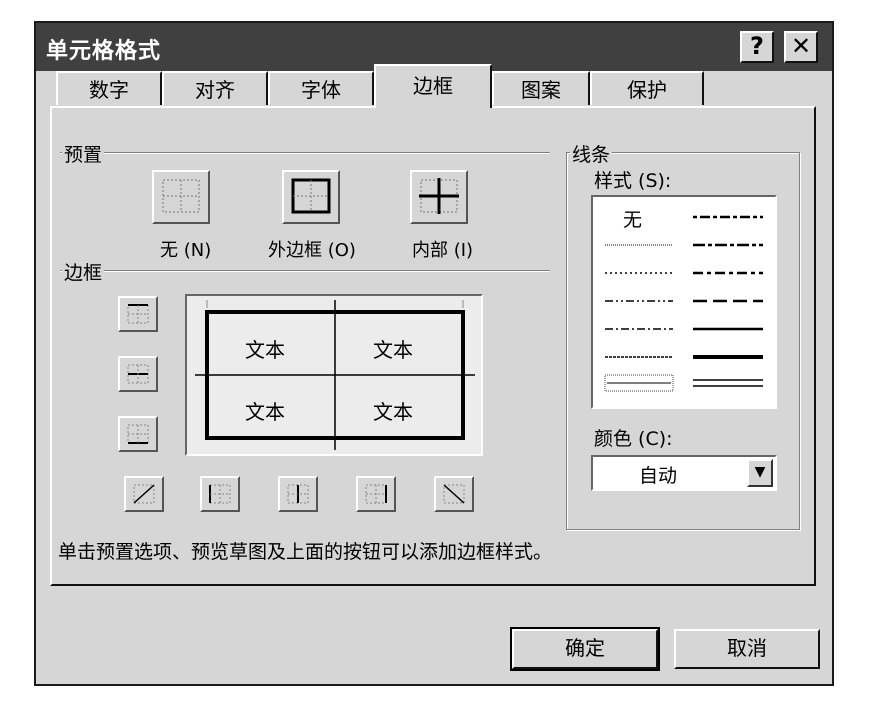 This screenshot has width=869, height=708. What do you see at coordinates (109, 88) in the screenshot?
I see `tab-number: 数字` at bounding box center [109, 88].